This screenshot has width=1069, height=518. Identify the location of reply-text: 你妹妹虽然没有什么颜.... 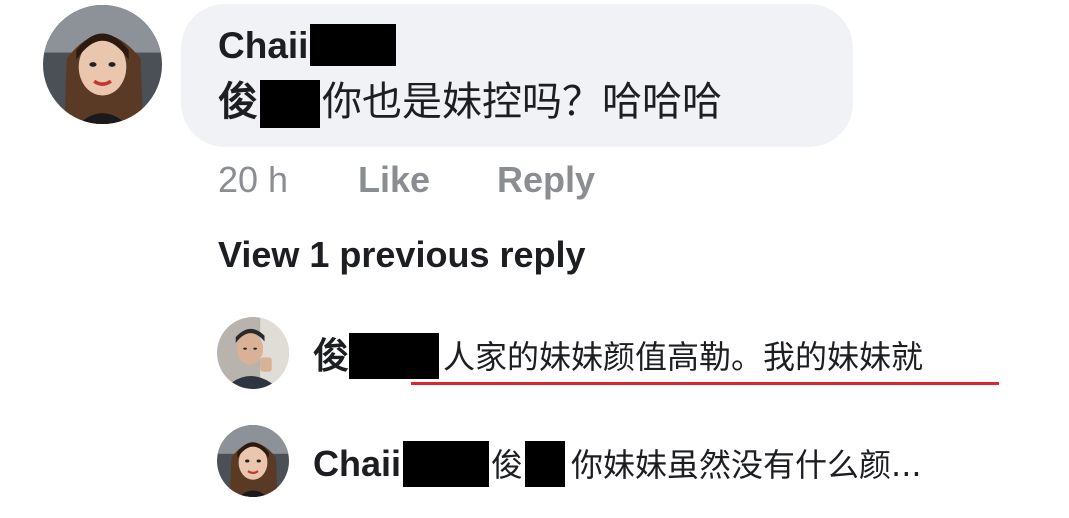
(746, 465).